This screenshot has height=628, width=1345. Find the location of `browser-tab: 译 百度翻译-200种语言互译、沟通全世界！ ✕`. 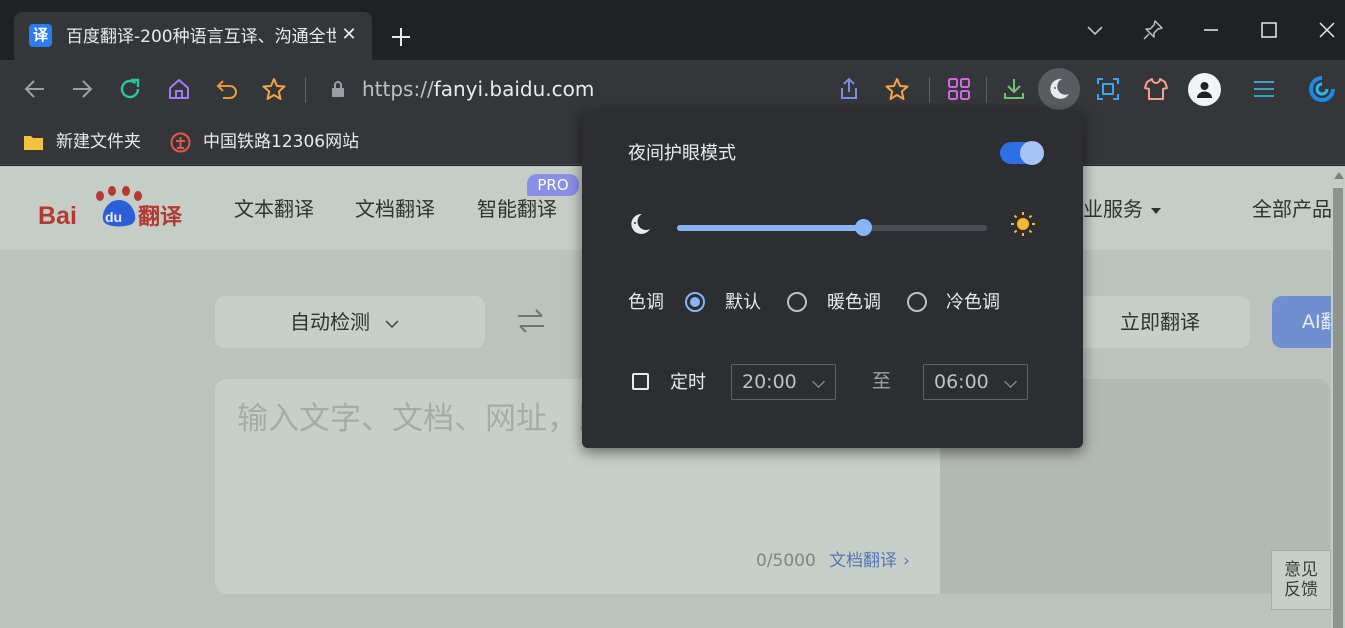

browser-tab: 译 百度翻译-200种语言互译、沟通全世界！ ✕ is located at coordinates (193, 36).